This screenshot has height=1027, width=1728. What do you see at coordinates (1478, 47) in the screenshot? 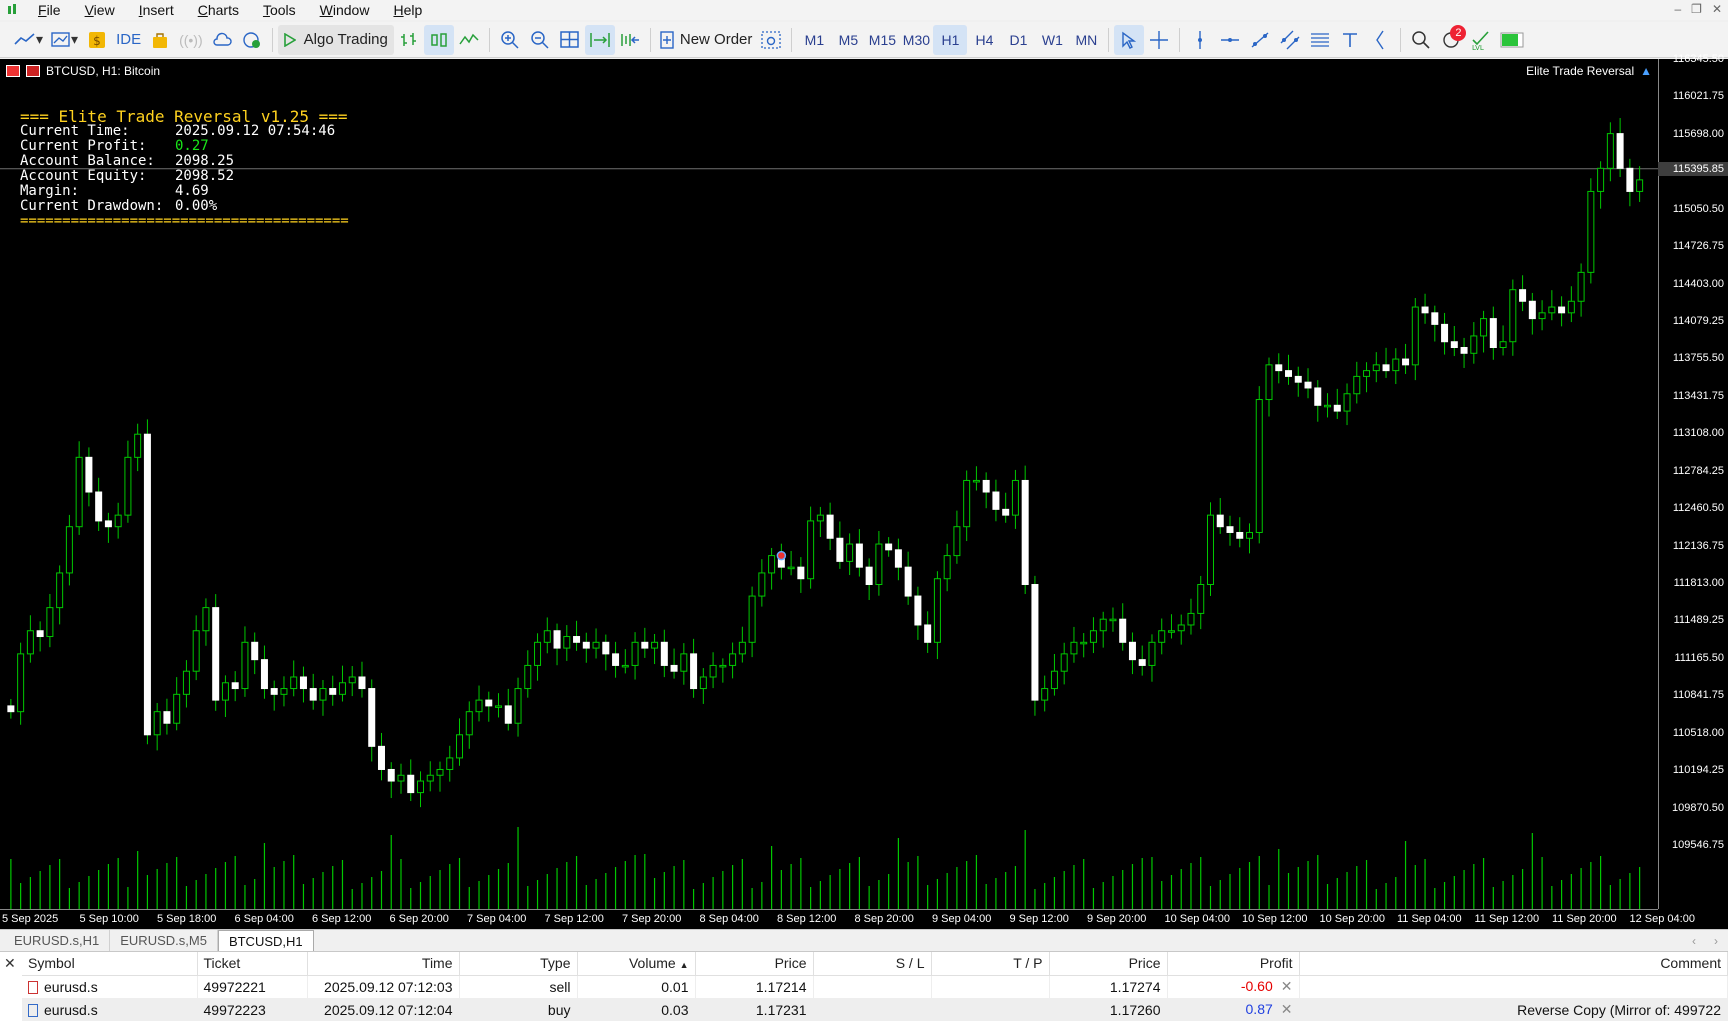
I see `svg-text: LVL` at bounding box center [1478, 47].